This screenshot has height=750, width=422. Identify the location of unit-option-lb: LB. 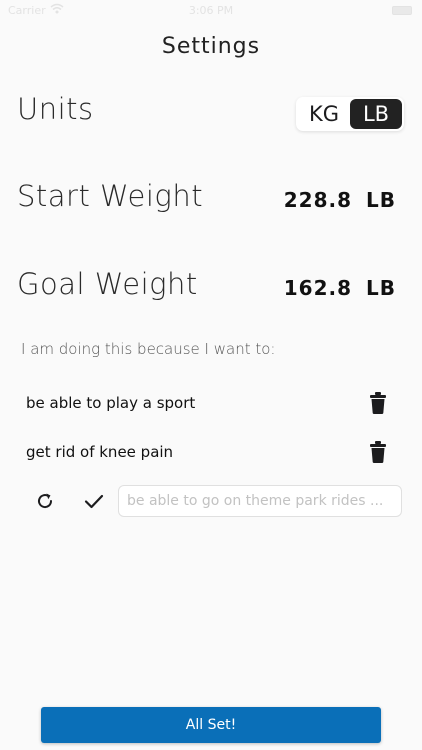
(376, 114).